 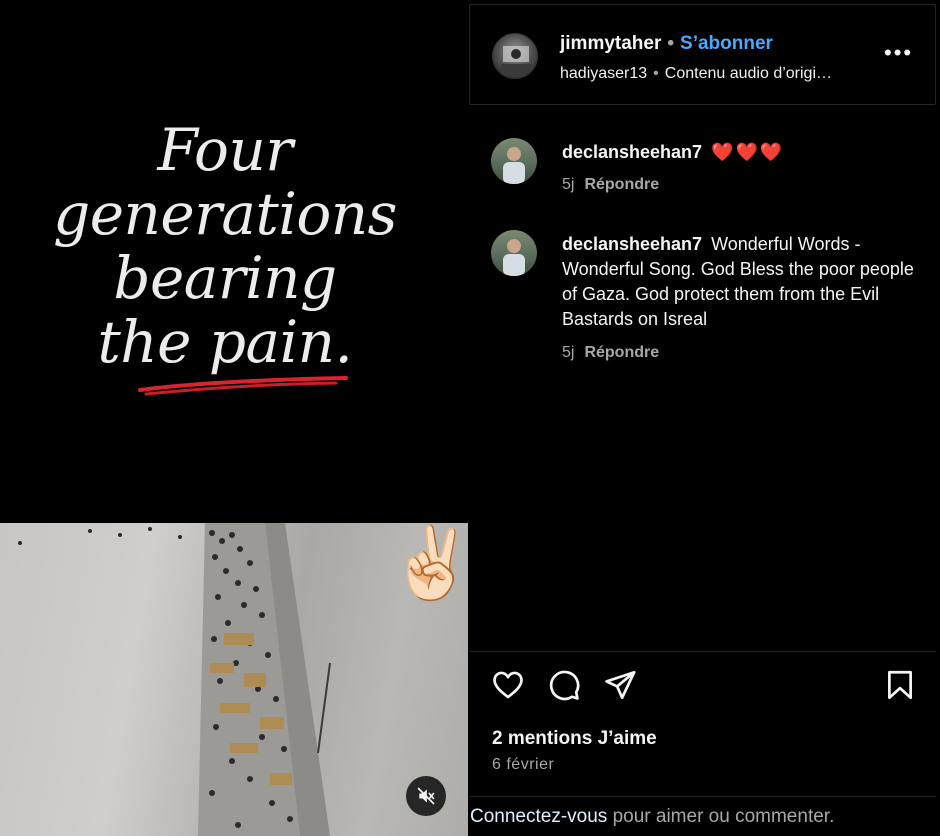 What do you see at coordinates (898, 53) in the screenshot?
I see `more-options-button: •••` at bounding box center [898, 53].